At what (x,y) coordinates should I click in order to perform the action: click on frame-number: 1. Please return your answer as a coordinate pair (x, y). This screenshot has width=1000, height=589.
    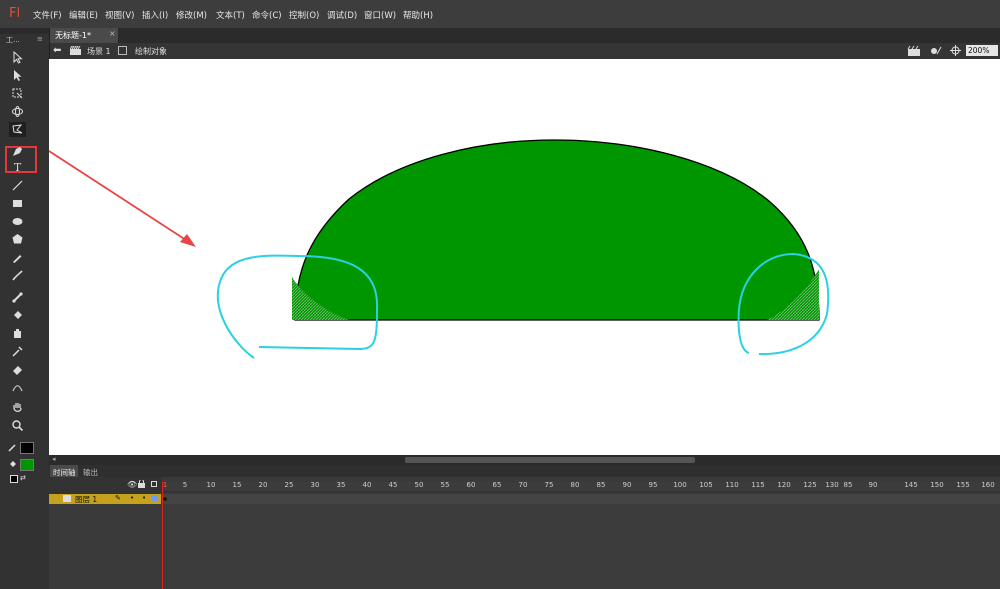
    Looking at the image, I should click on (165, 485).